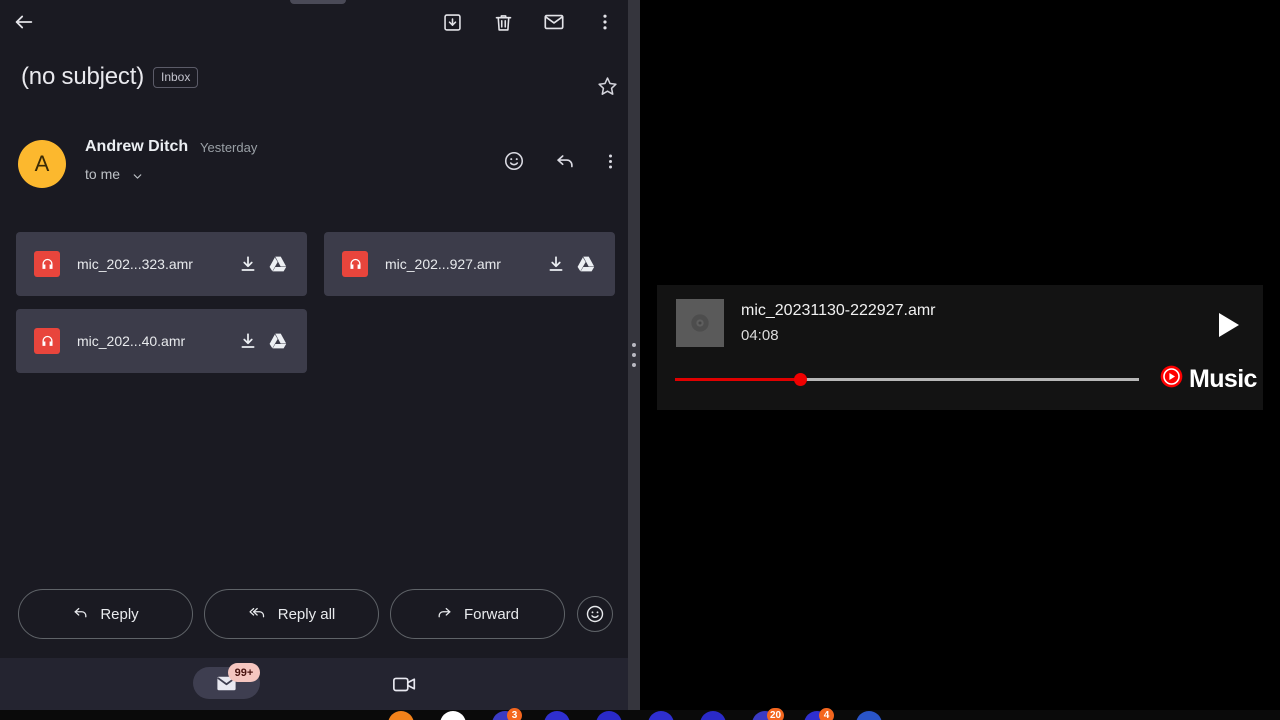 The width and height of the screenshot is (1280, 720). What do you see at coordinates (244, 672) in the screenshot?
I see `mail-unread-badge: 99+` at bounding box center [244, 672].